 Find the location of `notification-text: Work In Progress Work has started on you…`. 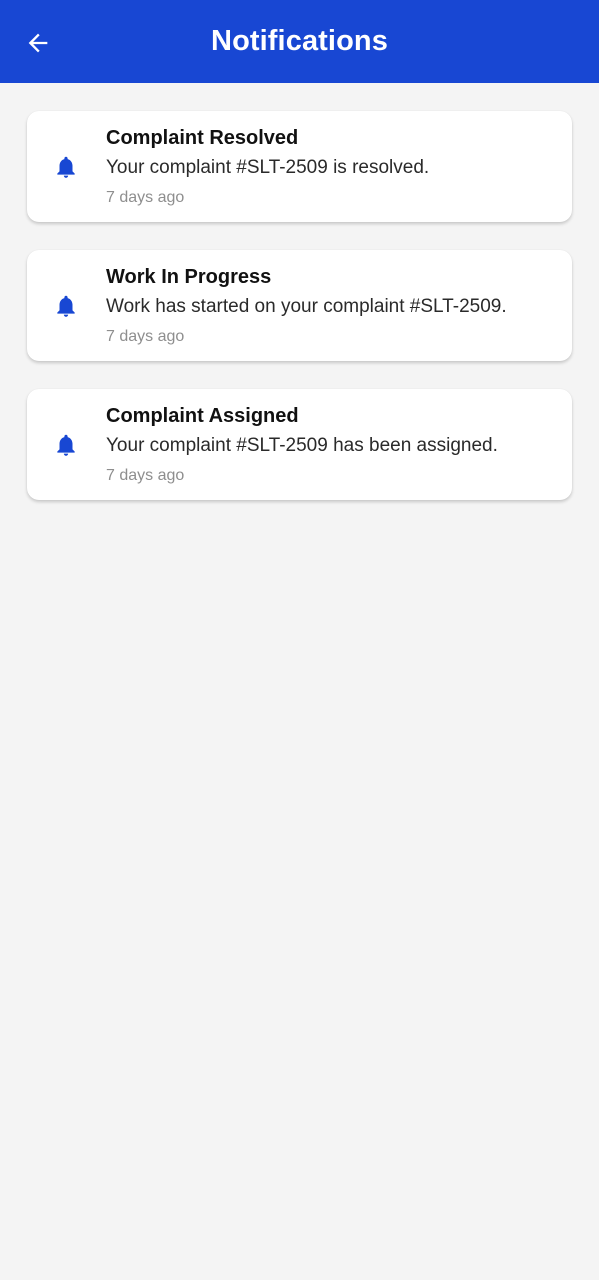

notification-text: Work In Progress Work has started on you… is located at coordinates (331, 305).